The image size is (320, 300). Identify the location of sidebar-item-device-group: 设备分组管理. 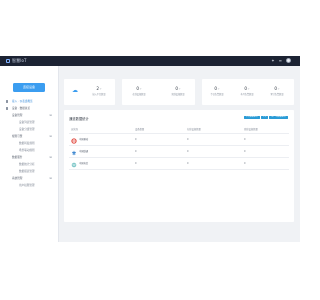
(29, 129).